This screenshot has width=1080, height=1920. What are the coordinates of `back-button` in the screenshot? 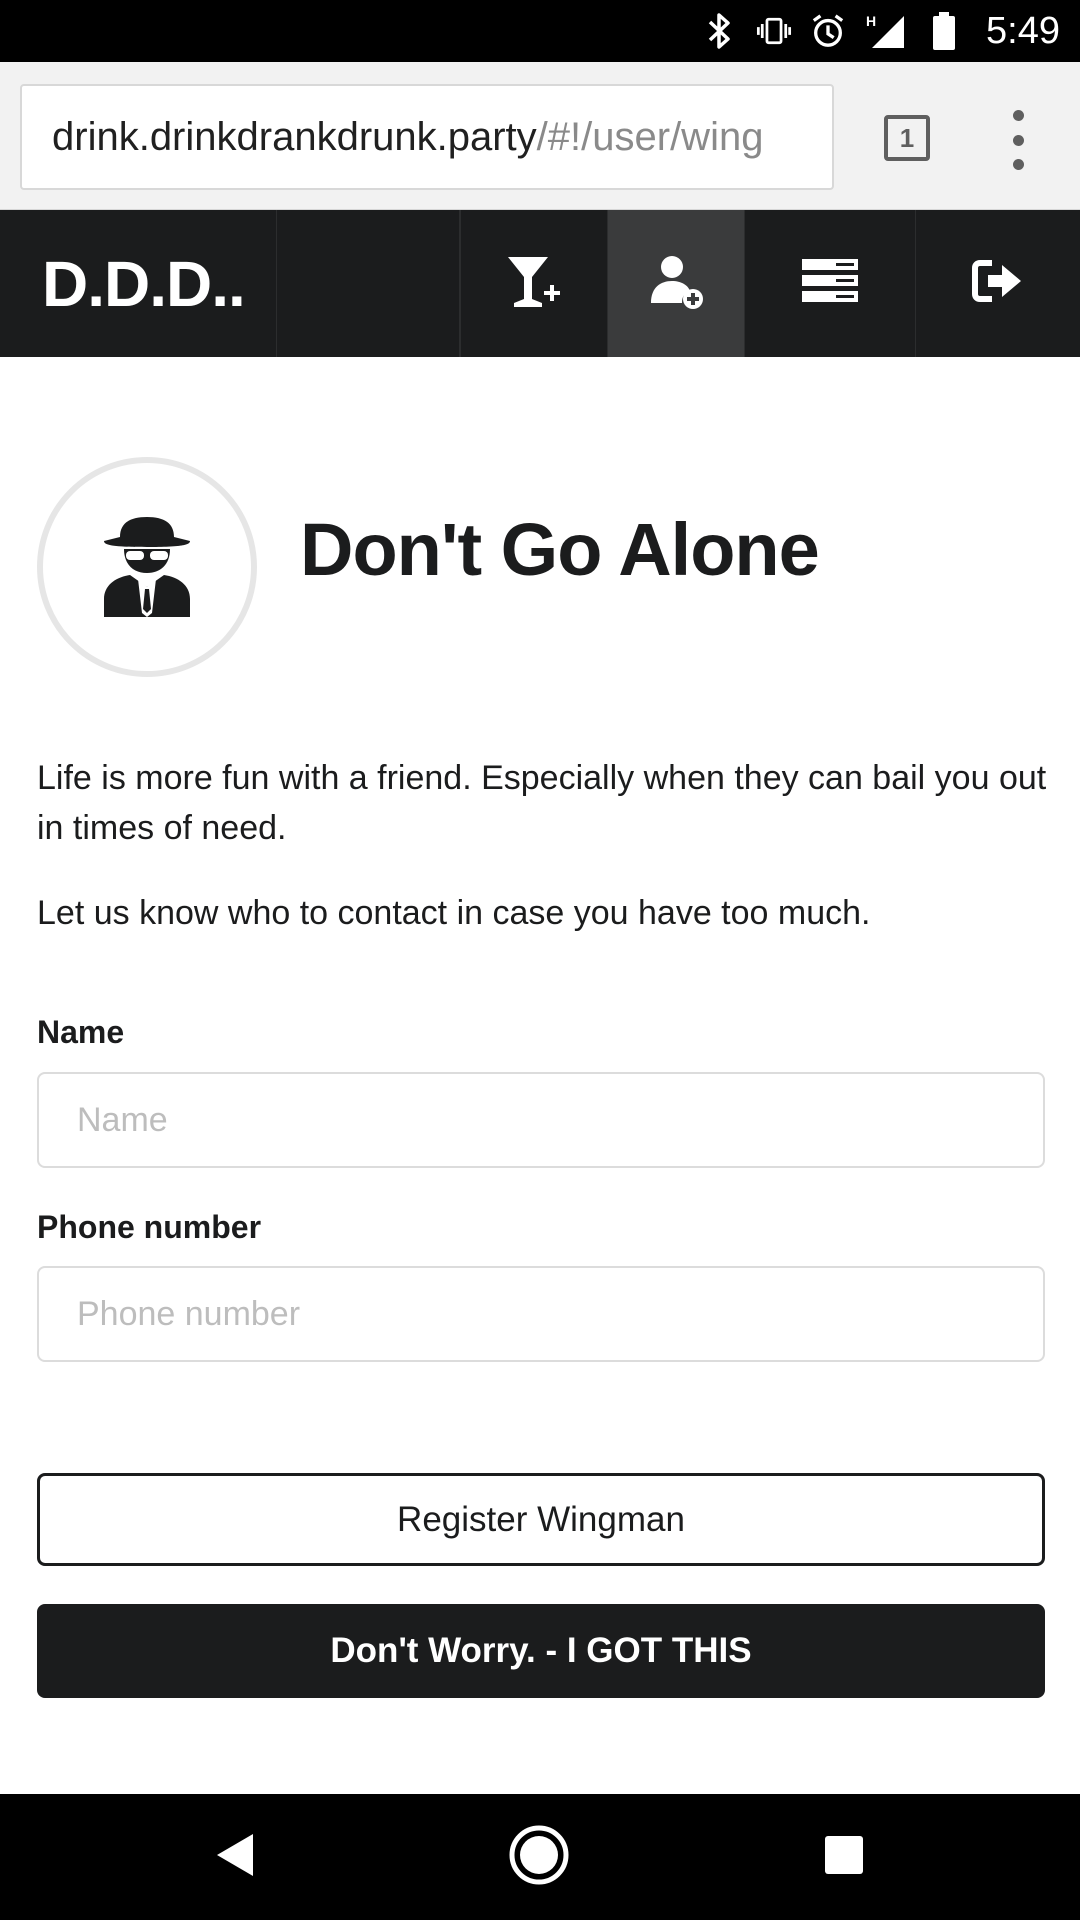 It's located at (235, 1857).